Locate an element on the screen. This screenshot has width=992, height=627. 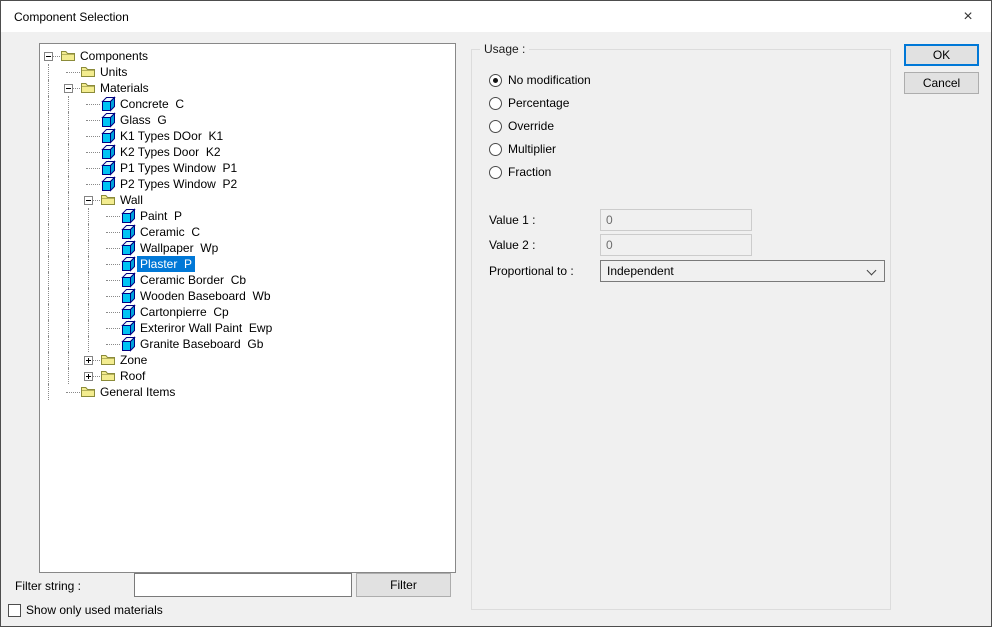
value2-input is located at coordinates (676, 245).